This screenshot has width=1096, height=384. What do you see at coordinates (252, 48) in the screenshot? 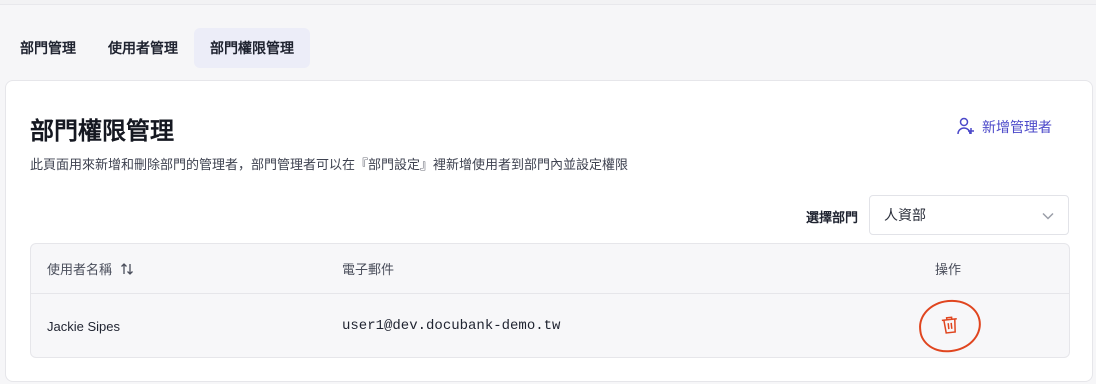
I see `tab-department-permissions: 部門權限管理` at bounding box center [252, 48].